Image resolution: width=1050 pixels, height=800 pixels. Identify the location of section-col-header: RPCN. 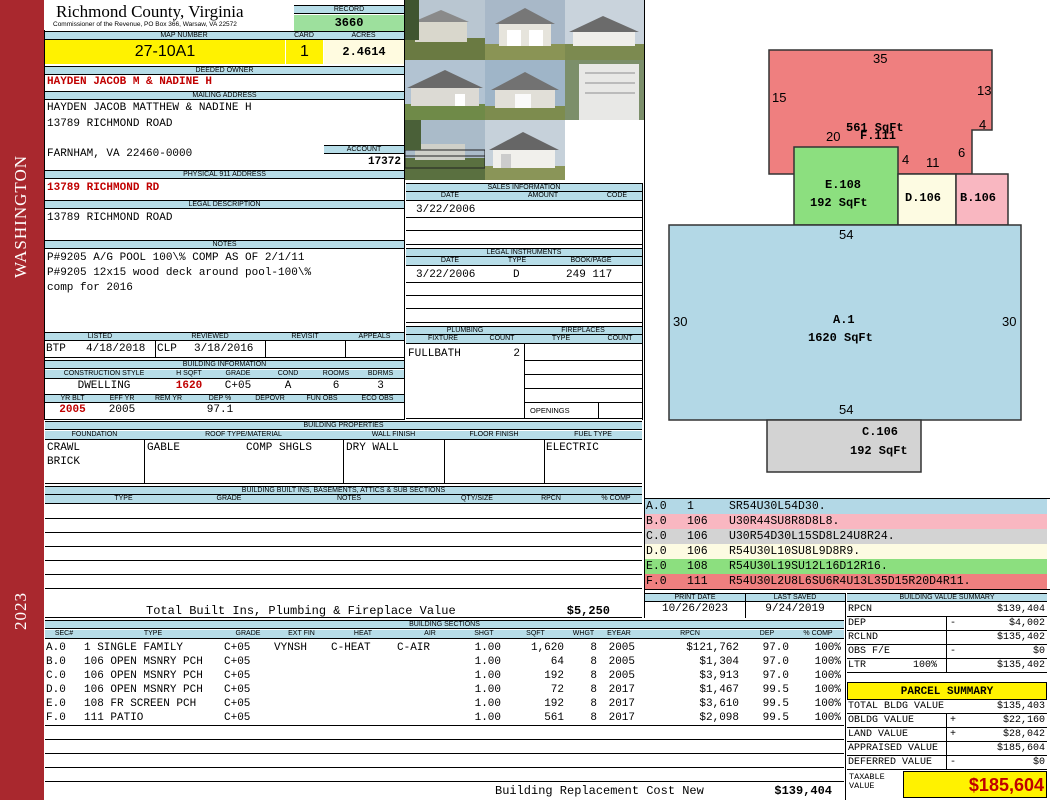
(690, 634).